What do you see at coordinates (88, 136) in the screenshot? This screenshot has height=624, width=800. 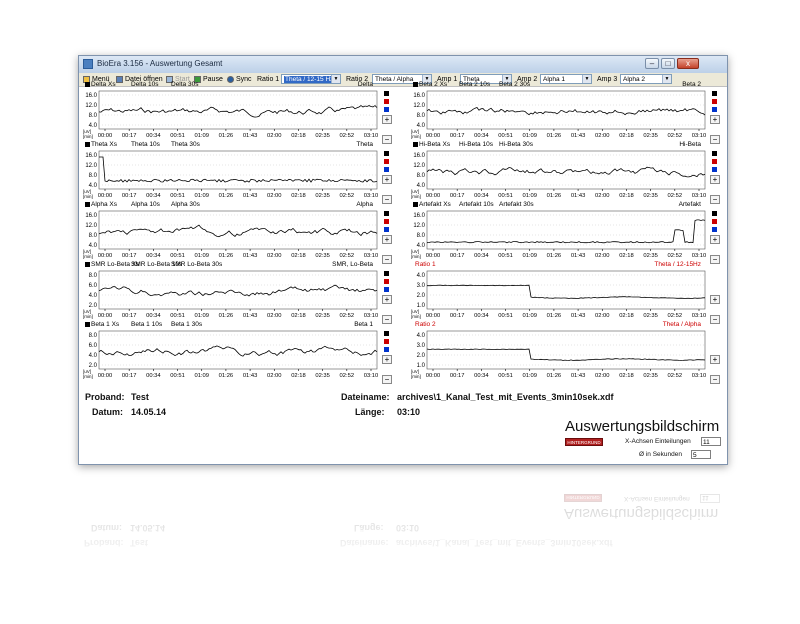 I see `x-unit-label: [min]` at bounding box center [88, 136].